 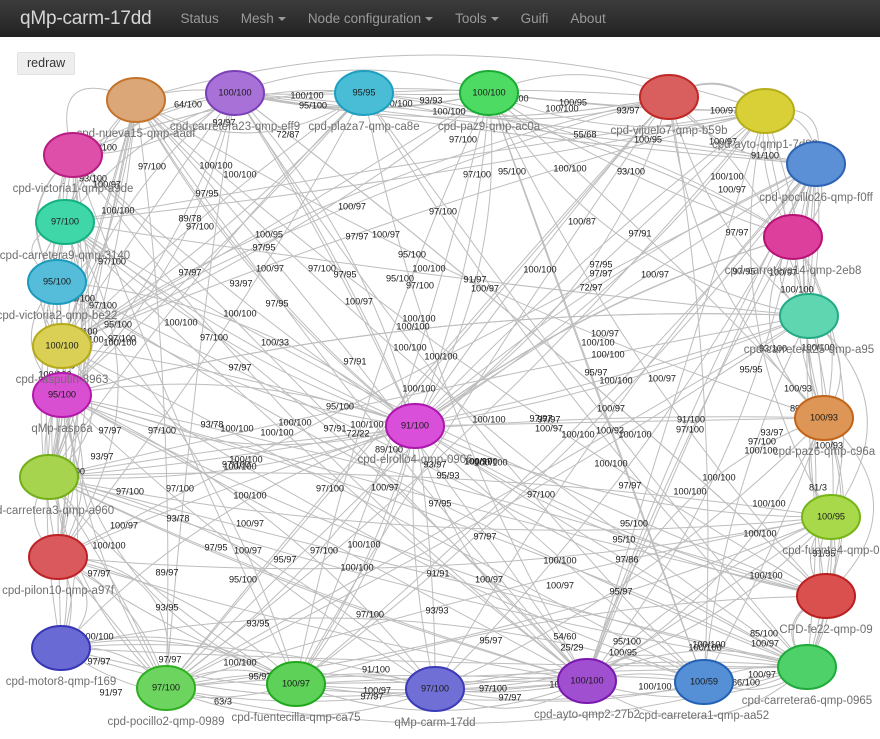 What do you see at coordinates (415, 425) in the screenshot?
I see `node-metric-label: 91/100` at bounding box center [415, 425].